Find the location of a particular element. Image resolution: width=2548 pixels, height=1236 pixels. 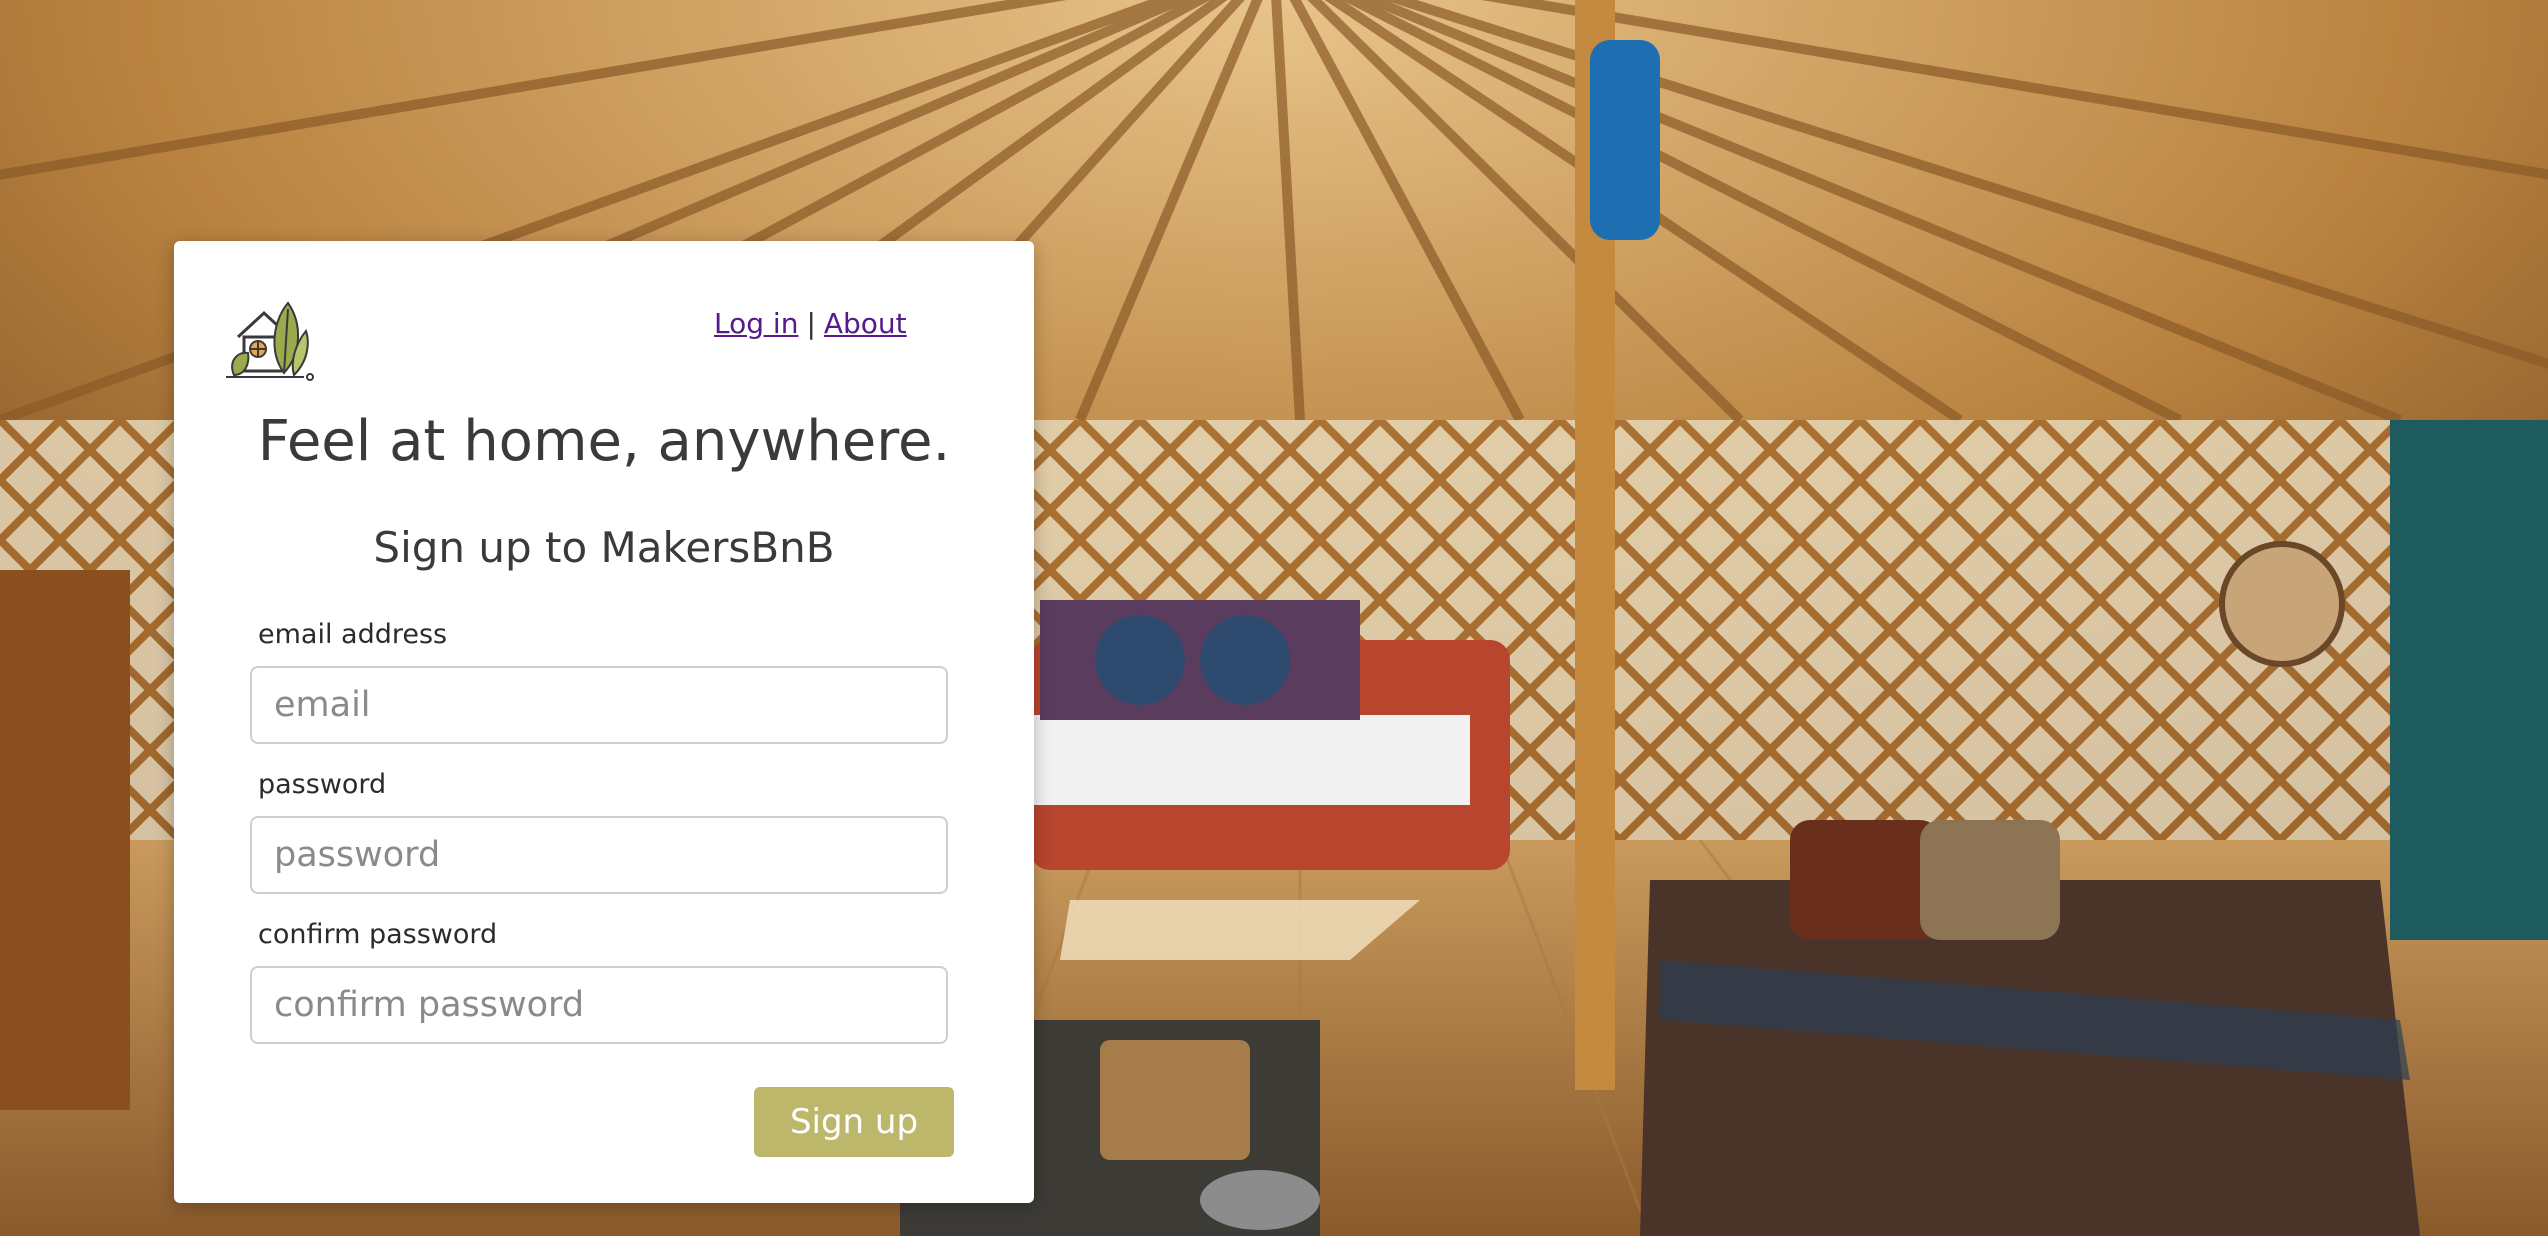

confirm-password-label: confirm password is located at coordinates (378, 934).